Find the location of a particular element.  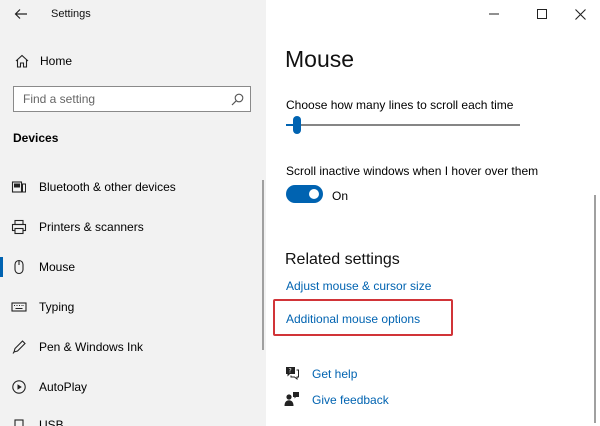

pen-icon is located at coordinates (19, 347).